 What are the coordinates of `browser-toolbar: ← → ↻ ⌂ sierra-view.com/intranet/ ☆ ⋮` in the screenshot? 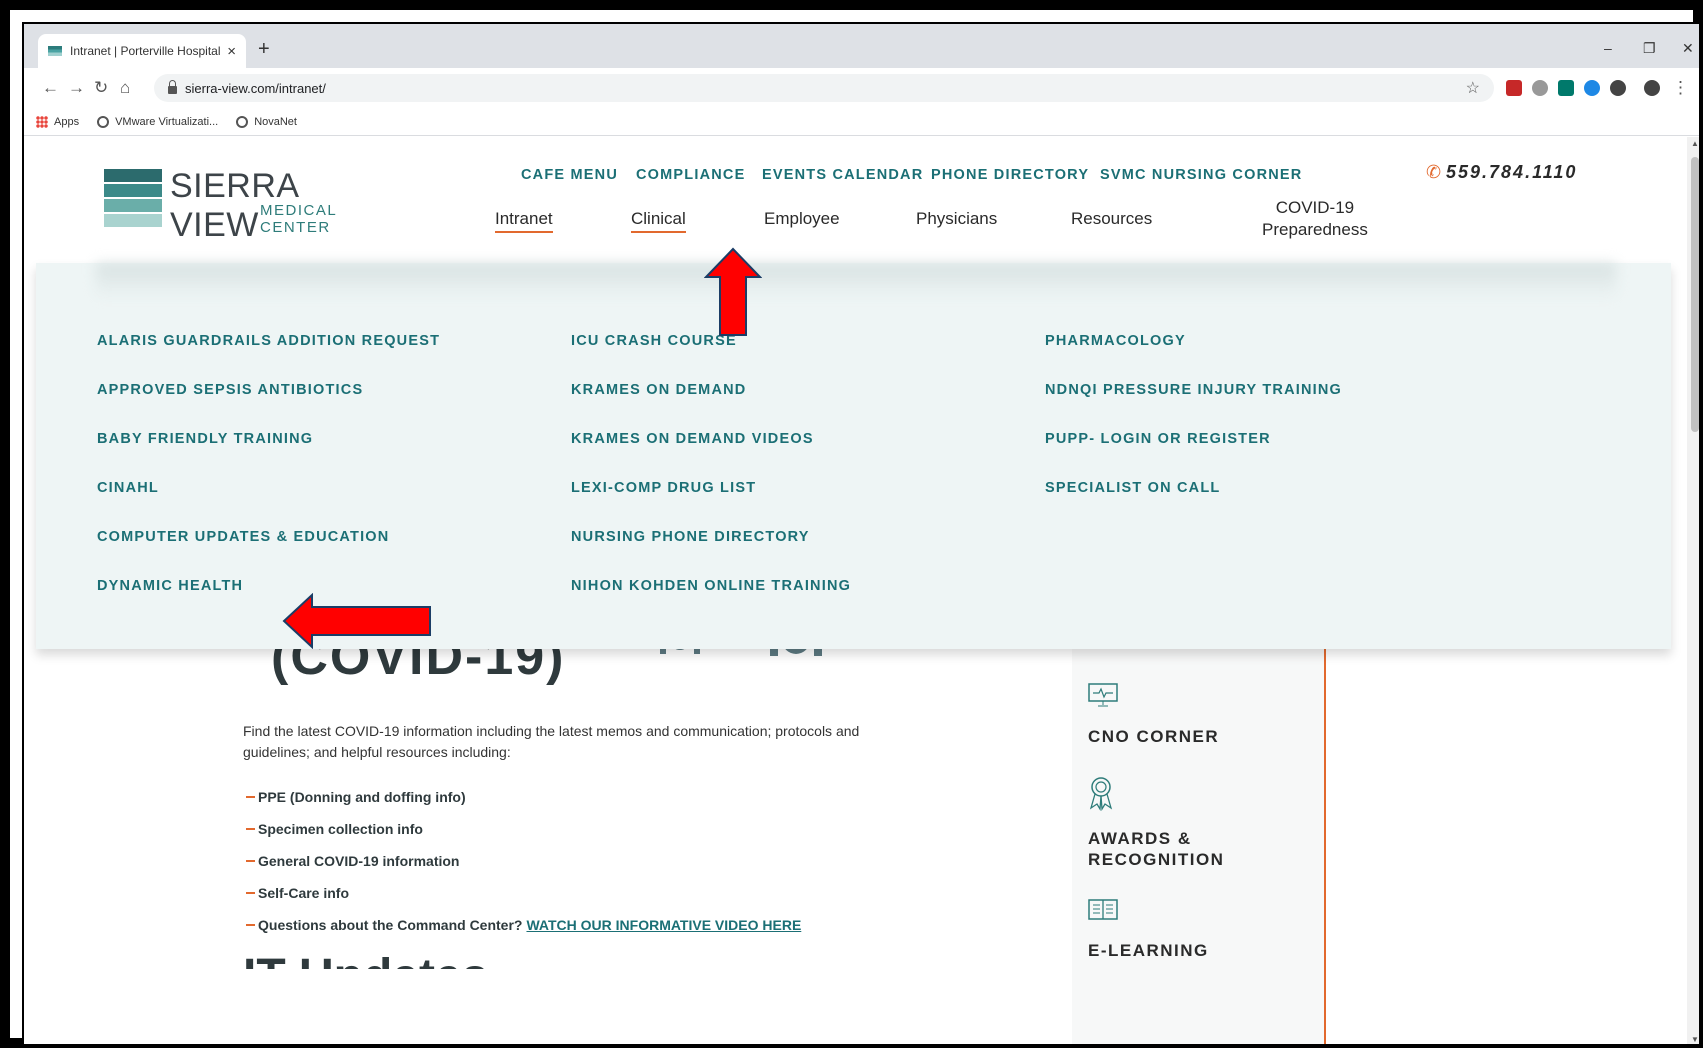 It's located at (861, 88).